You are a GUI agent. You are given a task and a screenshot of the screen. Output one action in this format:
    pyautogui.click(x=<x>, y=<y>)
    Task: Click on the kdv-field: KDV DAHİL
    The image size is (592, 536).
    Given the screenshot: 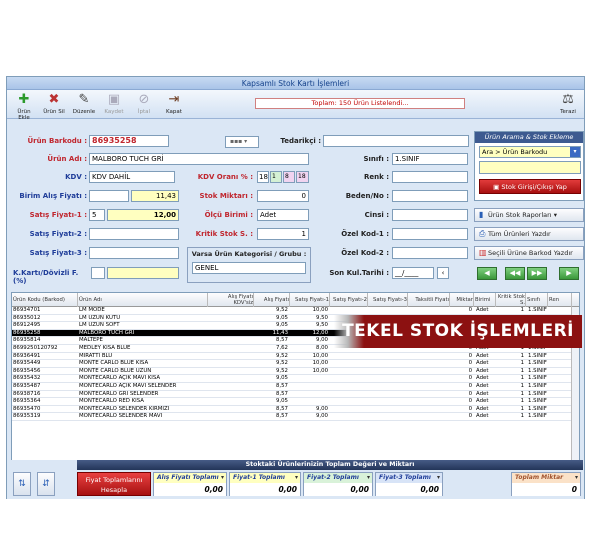 What is the action you would take?
    pyautogui.click(x=132, y=177)
    